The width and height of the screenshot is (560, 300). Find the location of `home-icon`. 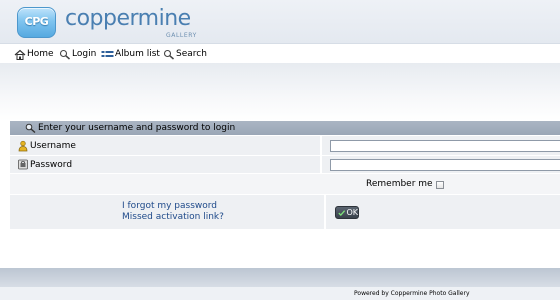

home-icon is located at coordinates (20, 54).